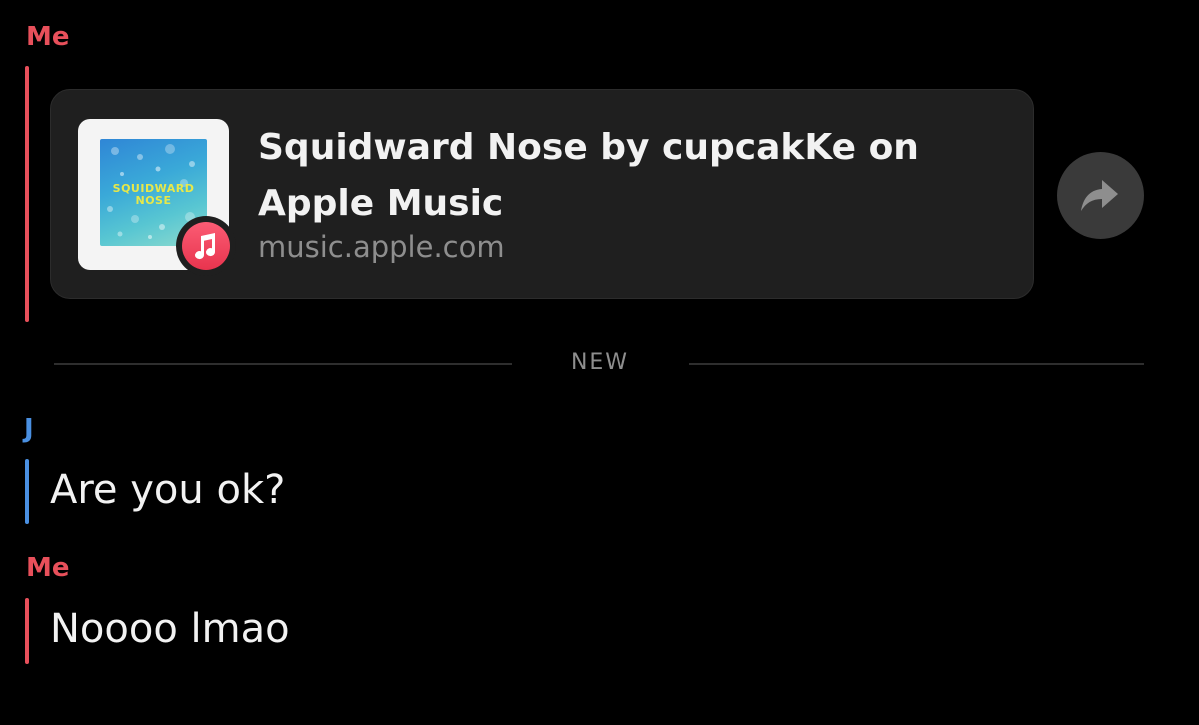 The image size is (1199, 725). What do you see at coordinates (381, 247) in the screenshot?
I see `link-domain: music.apple.com` at bounding box center [381, 247].